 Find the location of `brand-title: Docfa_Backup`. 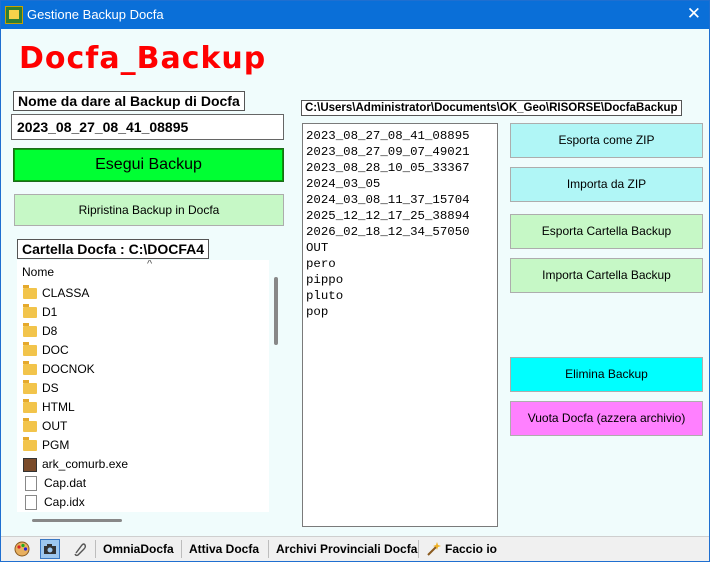

brand-title: Docfa_Backup is located at coordinates (143, 58).